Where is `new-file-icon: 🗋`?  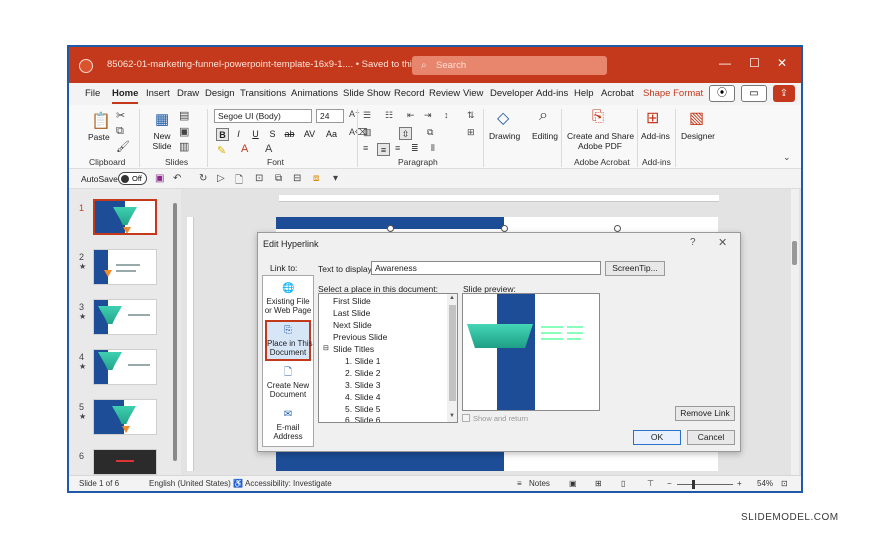
new-file-icon: 🗋 is located at coordinates (239, 181).